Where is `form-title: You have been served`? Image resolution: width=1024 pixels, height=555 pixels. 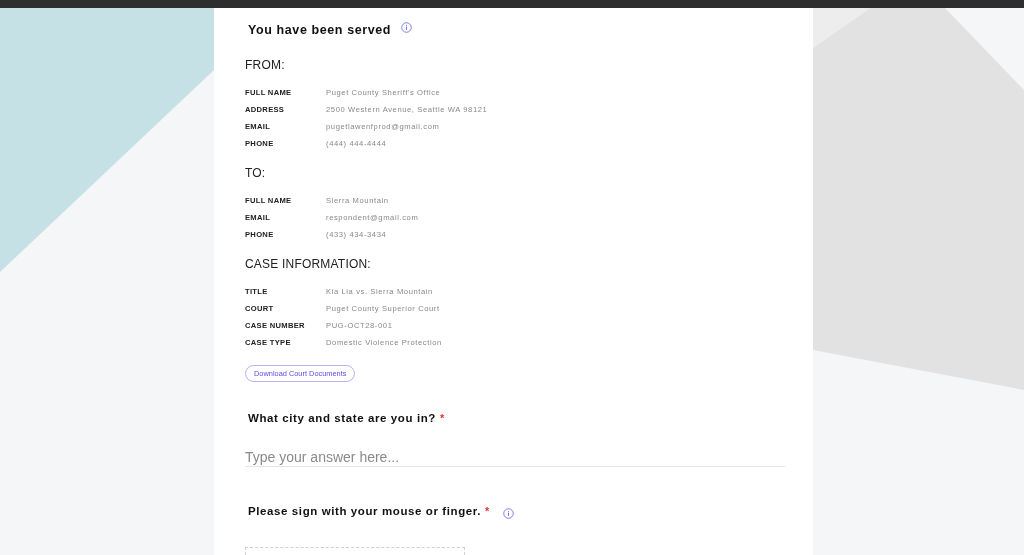 form-title: You have been served is located at coordinates (320, 30).